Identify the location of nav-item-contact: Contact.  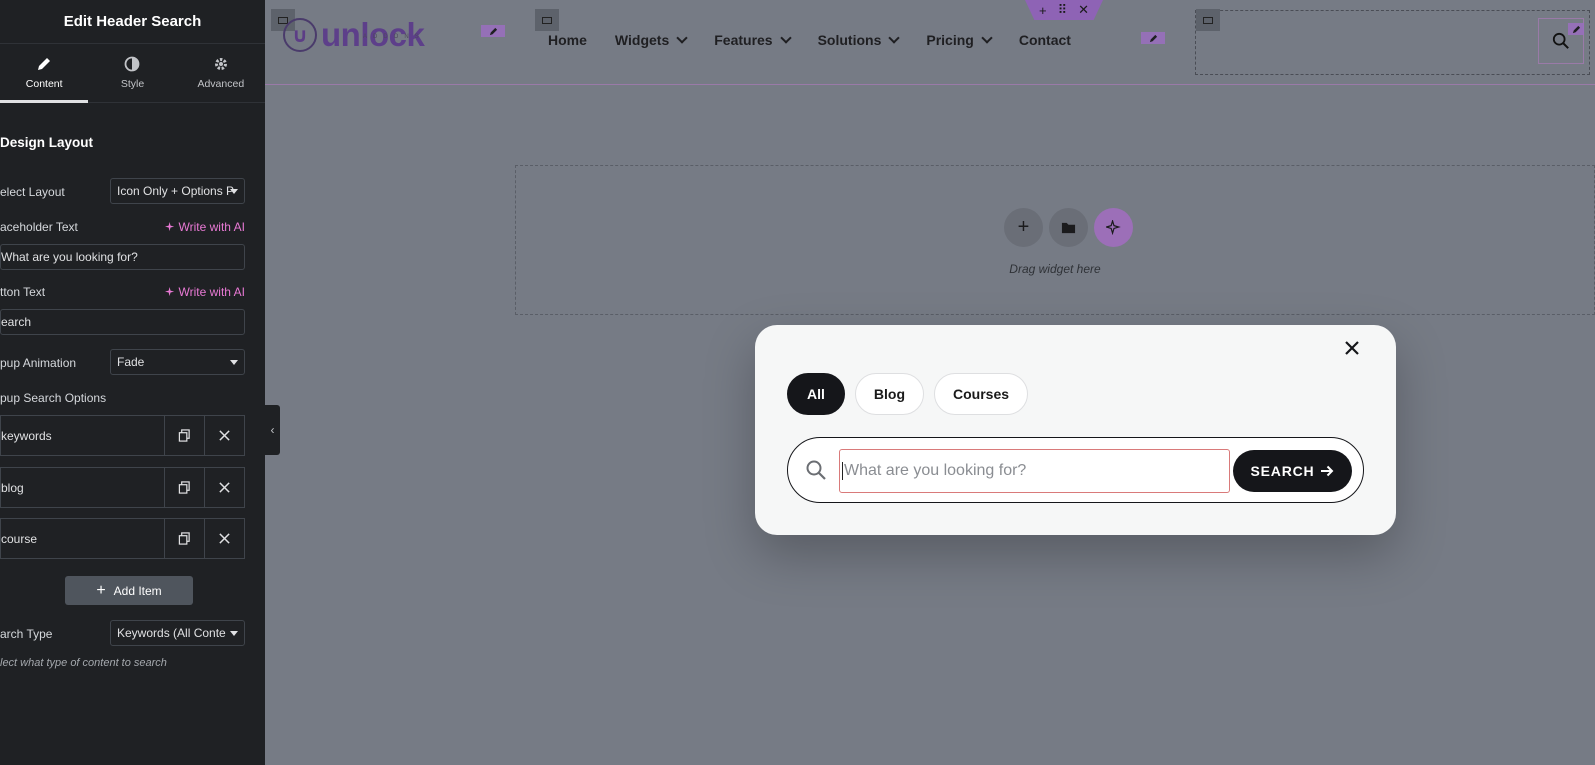
(1045, 40).